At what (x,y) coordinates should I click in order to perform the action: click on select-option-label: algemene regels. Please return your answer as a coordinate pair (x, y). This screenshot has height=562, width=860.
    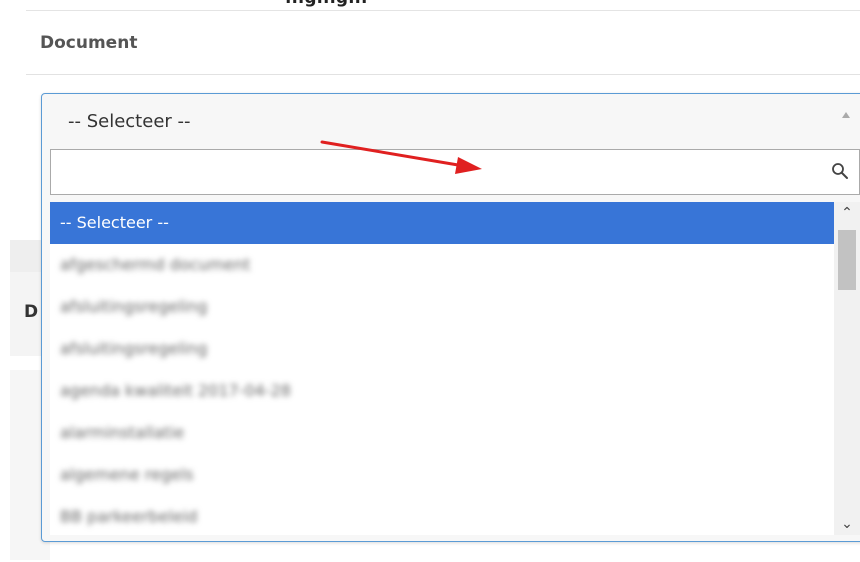
    Looking at the image, I should click on (127, 474).